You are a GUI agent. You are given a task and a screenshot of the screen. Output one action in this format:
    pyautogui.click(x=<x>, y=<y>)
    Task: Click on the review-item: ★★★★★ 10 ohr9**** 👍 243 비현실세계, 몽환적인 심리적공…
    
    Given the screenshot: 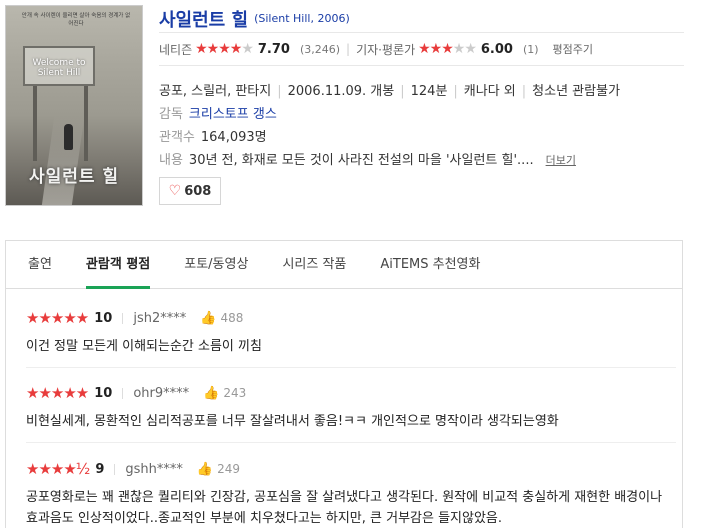 What is the action you would take?
    pyautogui.click(x=351, y=408)
    